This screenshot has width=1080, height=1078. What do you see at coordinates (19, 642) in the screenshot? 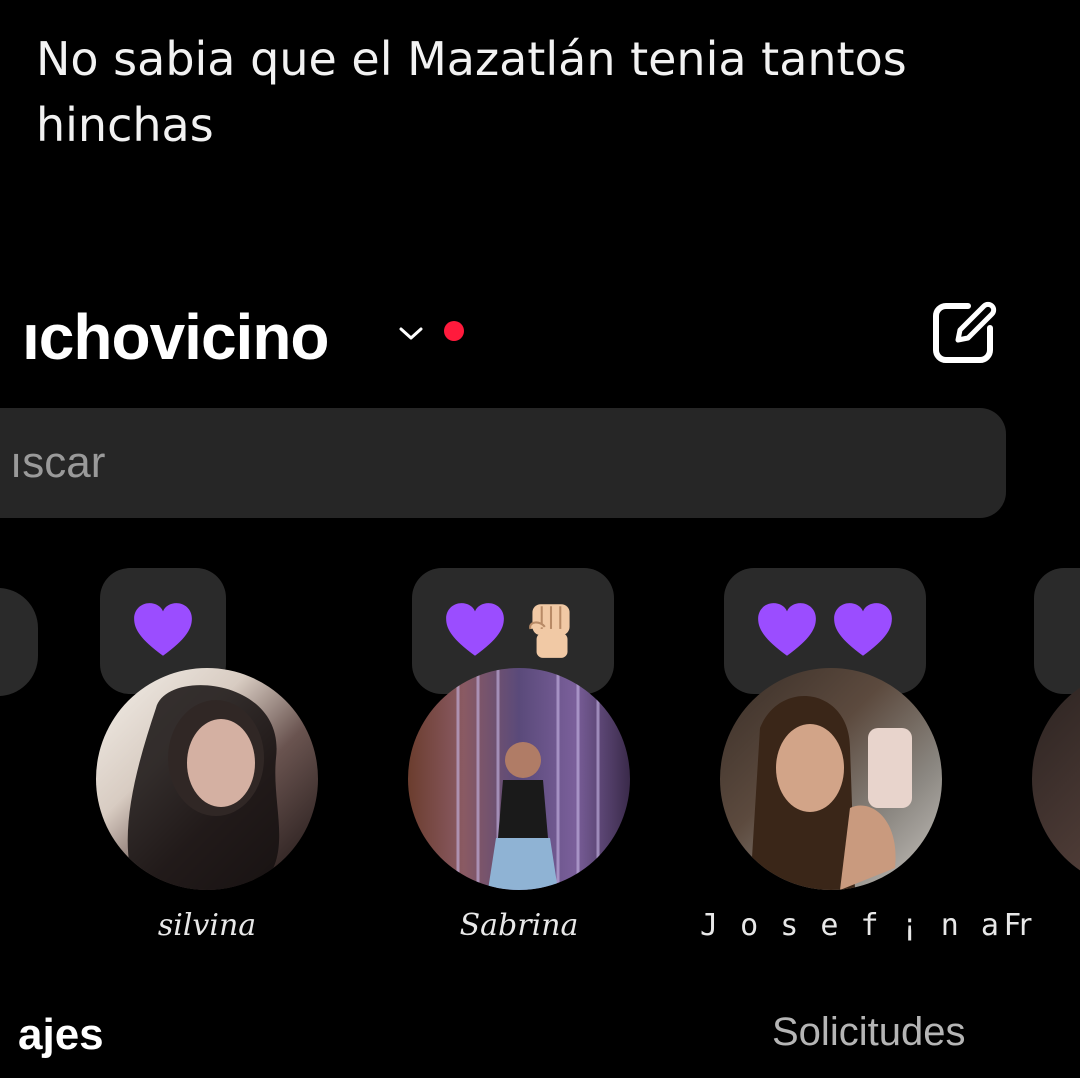
I see `story-avatar-partial-left` at bounding box center [19, 642].